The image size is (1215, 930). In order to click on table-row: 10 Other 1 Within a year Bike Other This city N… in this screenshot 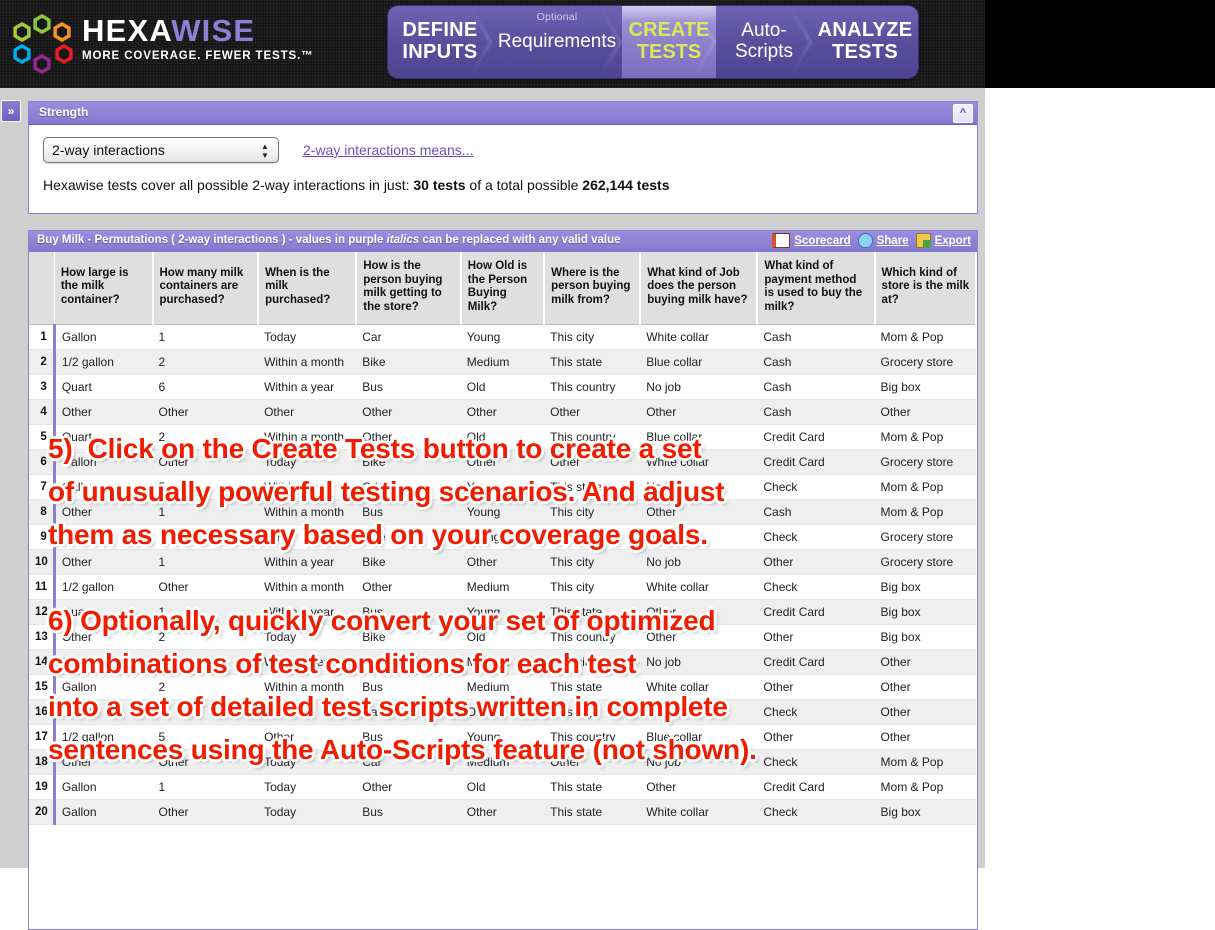, I will do `click(502, 562)`.